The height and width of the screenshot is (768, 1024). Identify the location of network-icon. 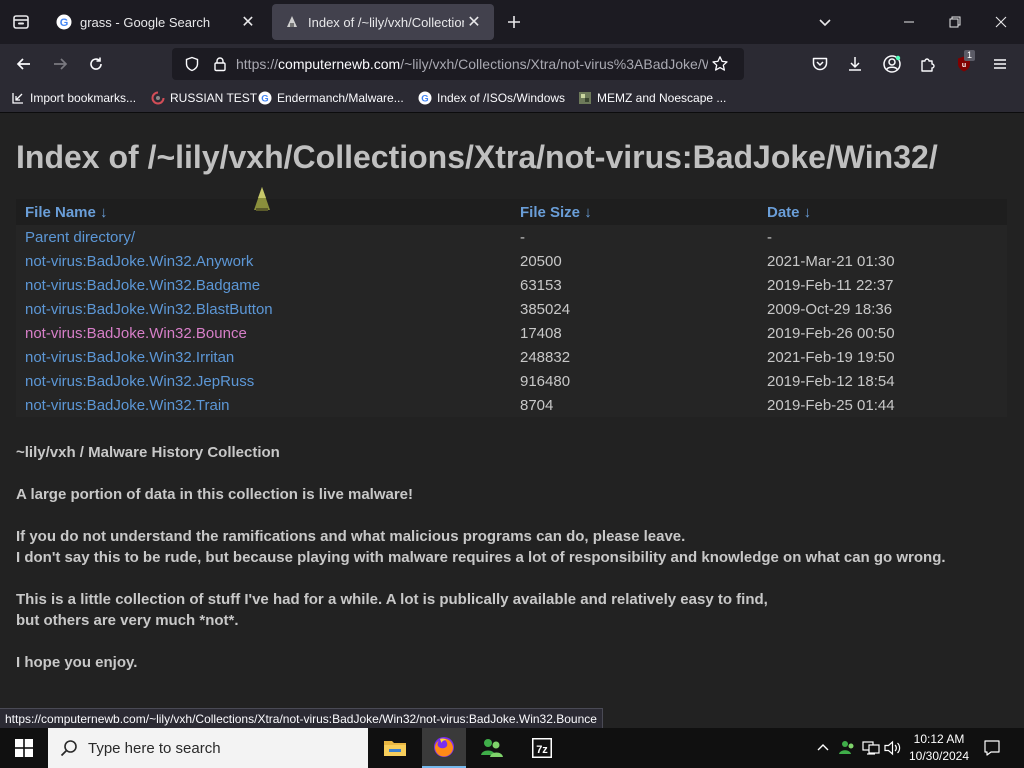
(871, 748).